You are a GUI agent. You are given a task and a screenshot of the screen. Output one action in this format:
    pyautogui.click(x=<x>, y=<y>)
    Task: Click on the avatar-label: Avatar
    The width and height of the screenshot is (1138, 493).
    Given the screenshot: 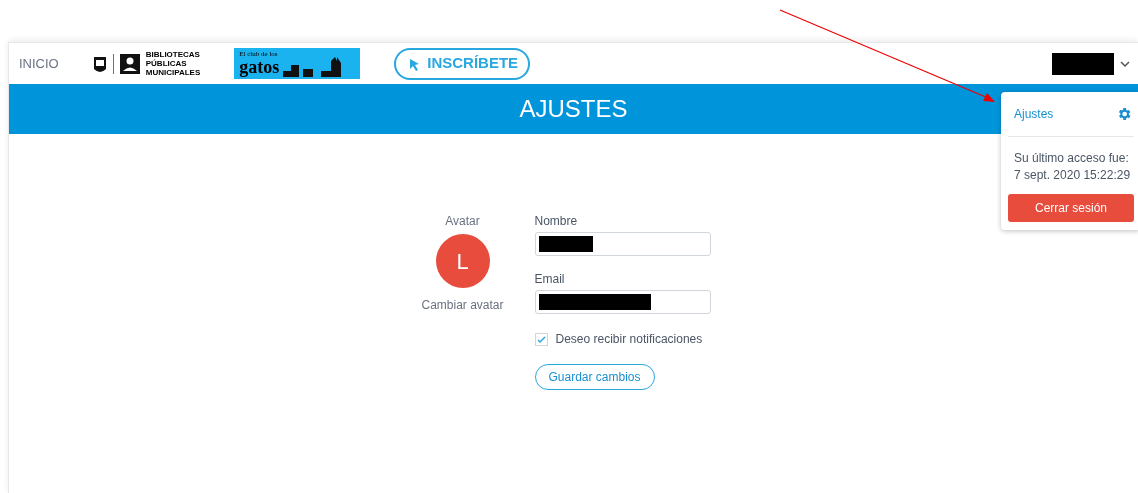 What is the action you would take?
    pyautogui.click(x=462, y=221)
    